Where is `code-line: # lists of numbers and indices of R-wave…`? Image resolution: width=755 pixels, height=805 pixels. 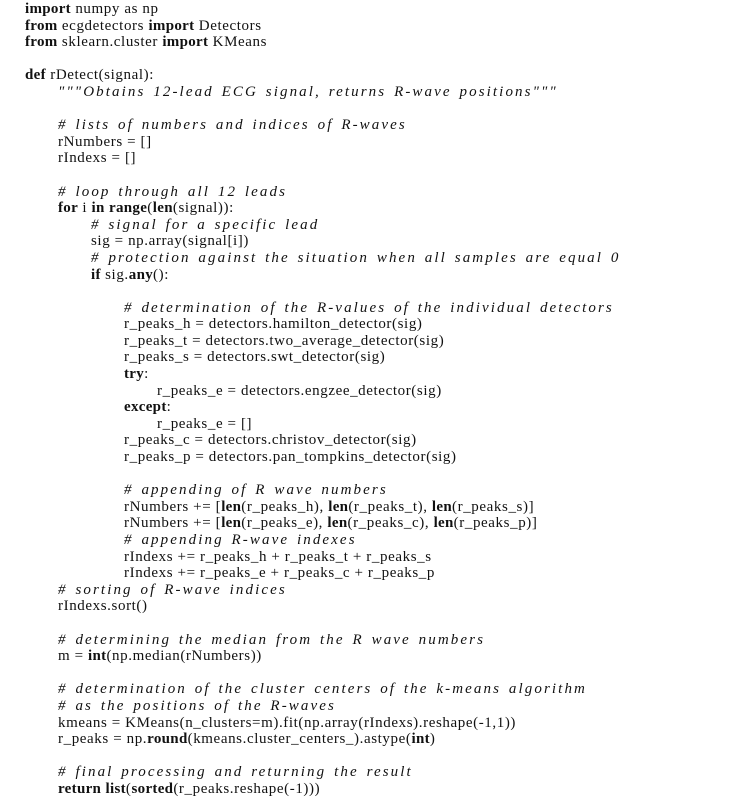
code-line: # lists of numbers and indices of R-wave… is located at coordinates (323, 125).